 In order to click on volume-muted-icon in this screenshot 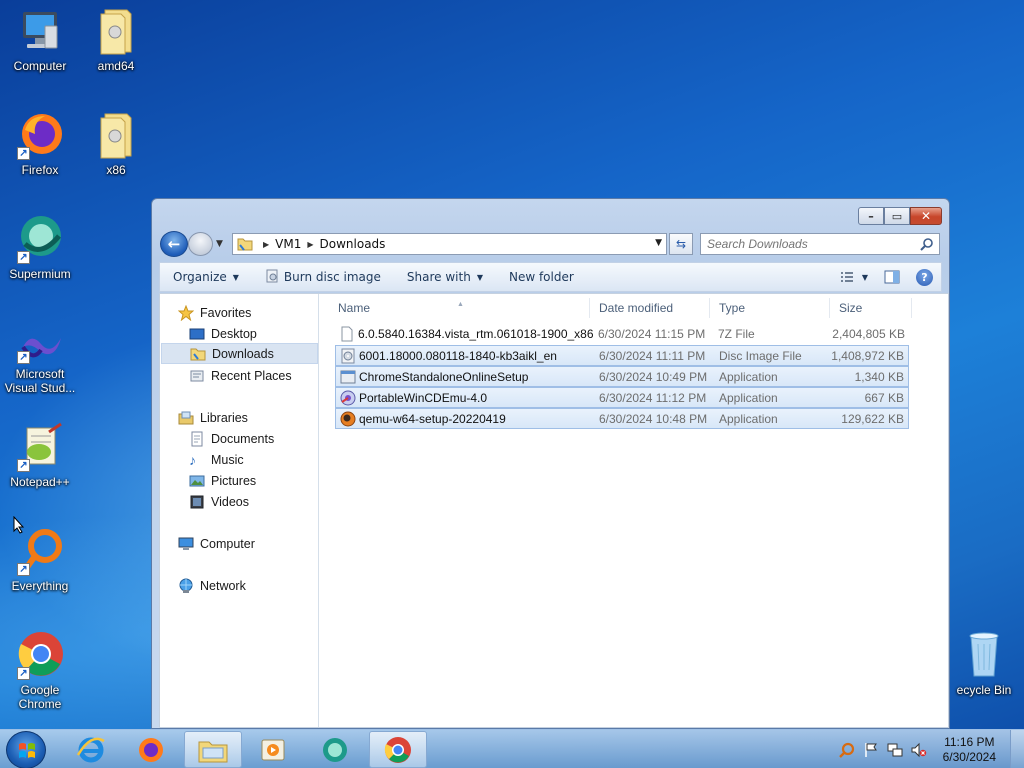, I will do `click(919, 750)`.